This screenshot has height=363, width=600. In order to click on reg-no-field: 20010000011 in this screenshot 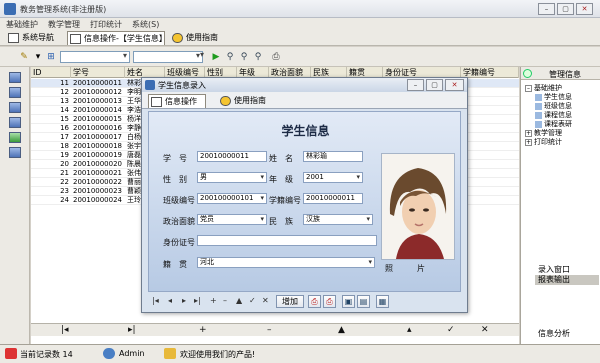, I will do `click(333, 198)`.